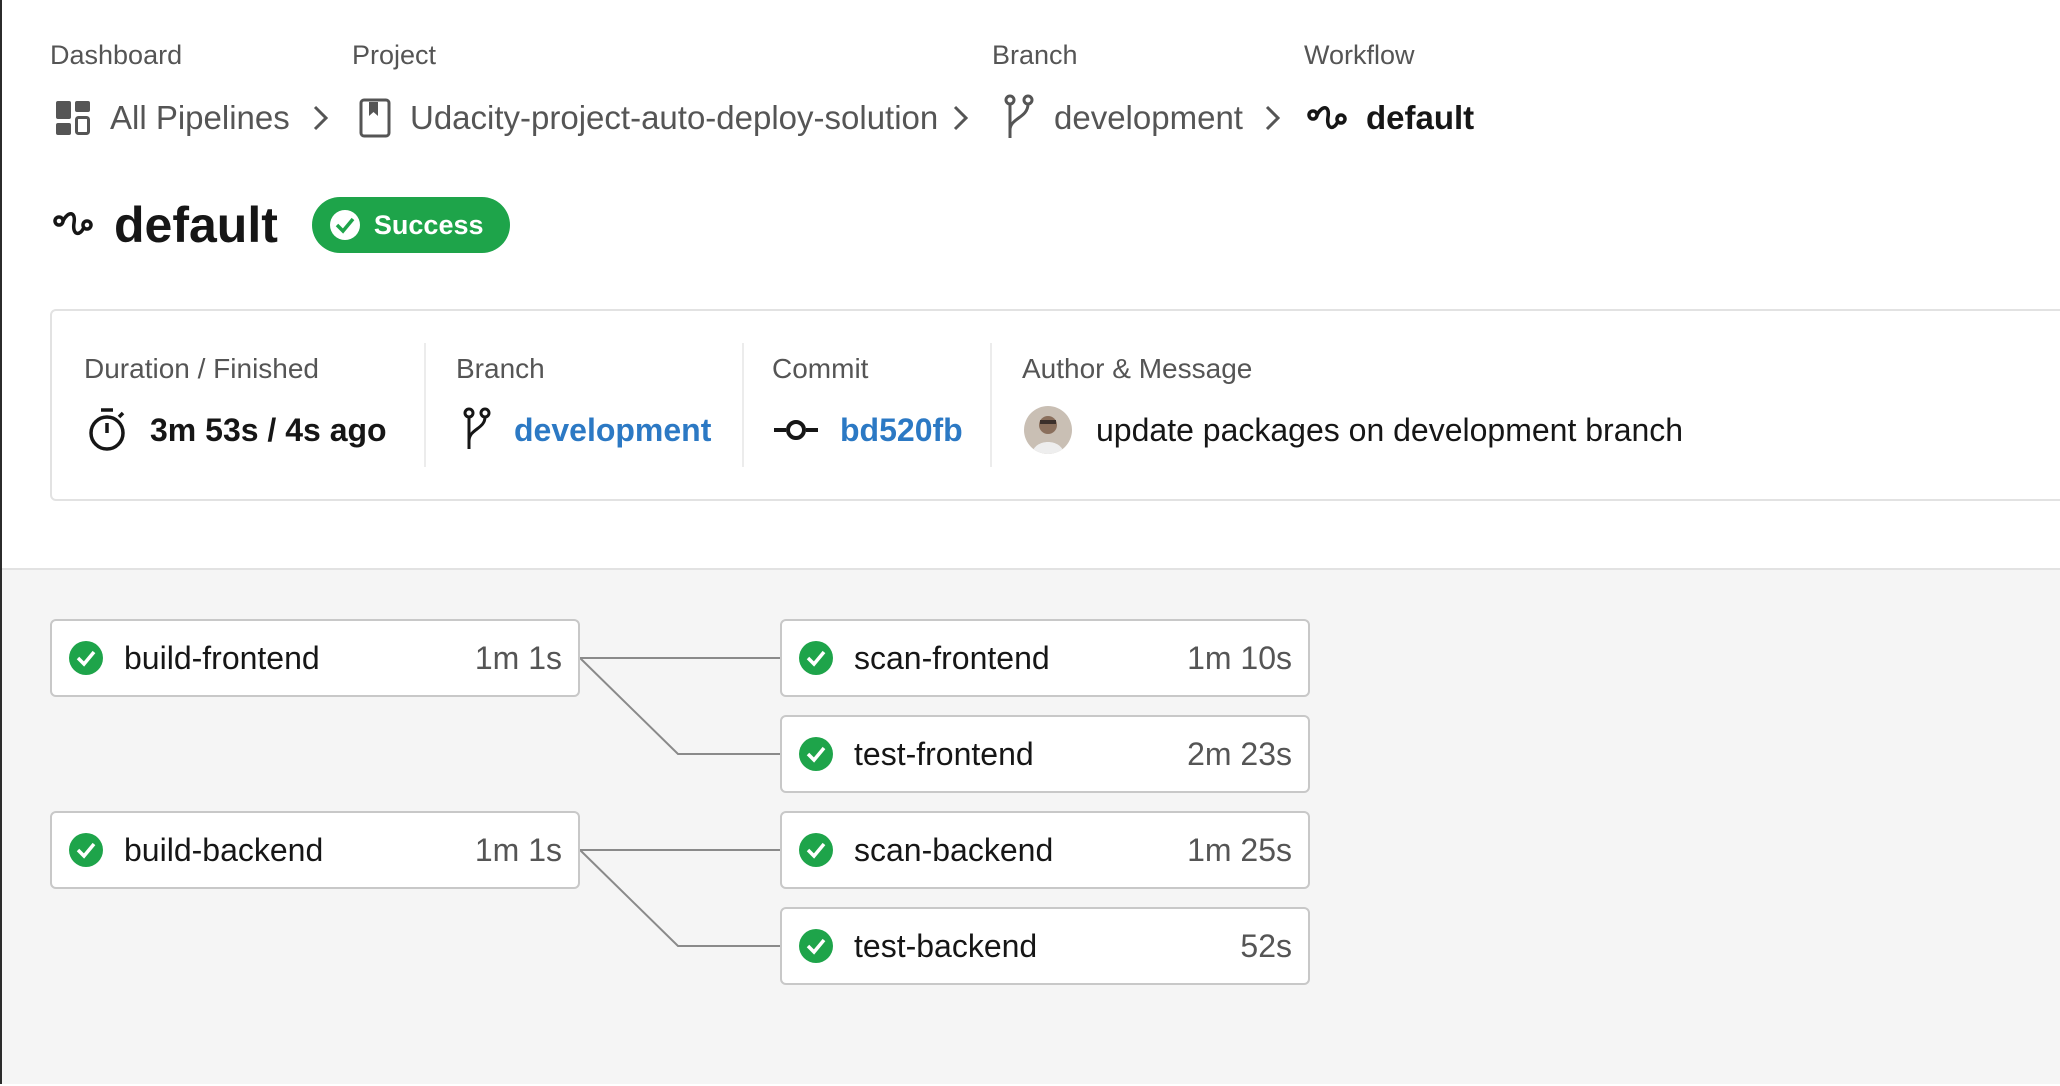  What do you see at coordinates (1045, 946) in the screenshot?
I see `job-test-backend: test-backend 52s` at bounding box center [1045, 946].